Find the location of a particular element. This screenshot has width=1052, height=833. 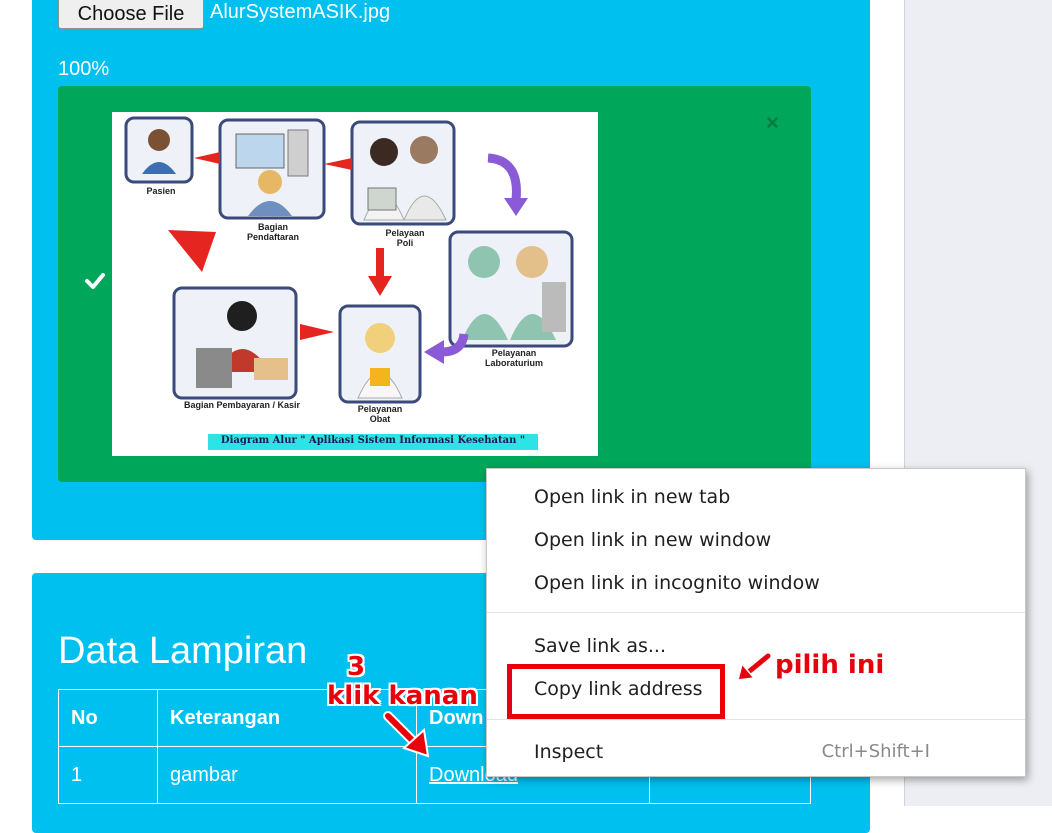

menu-open-new-tab: Open link in new tab is located at coordinates (632, 497).